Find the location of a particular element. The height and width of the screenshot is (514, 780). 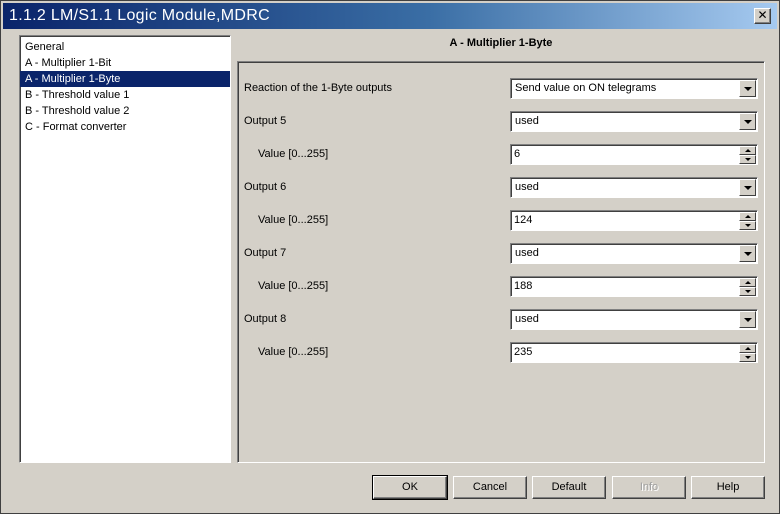

param-row: Value [0...255] 124 is located at coordinates (501, 221).